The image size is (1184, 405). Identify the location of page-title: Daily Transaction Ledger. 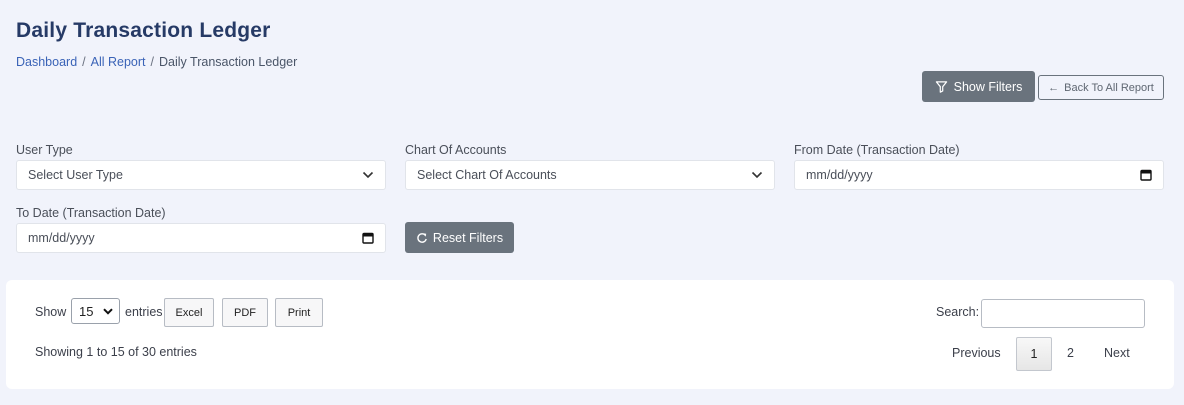
(143, 30).